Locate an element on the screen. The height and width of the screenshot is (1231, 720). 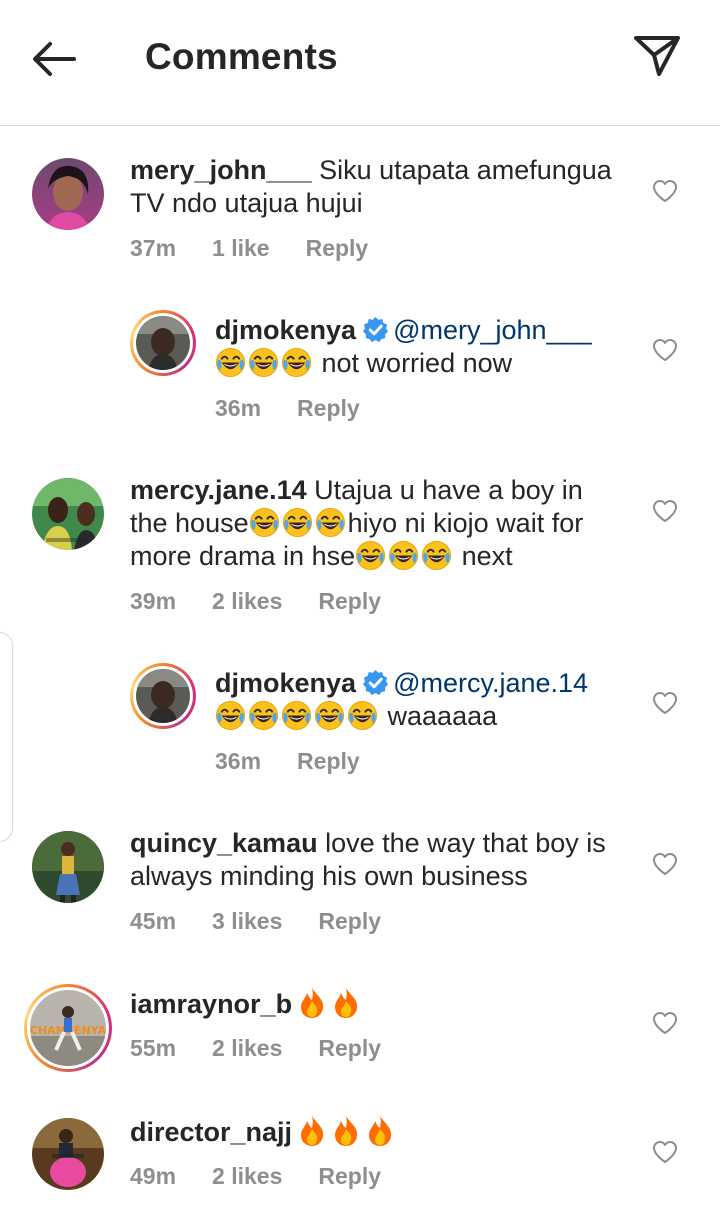
comment-text: director_najj is located at coordinates (375, 1132).